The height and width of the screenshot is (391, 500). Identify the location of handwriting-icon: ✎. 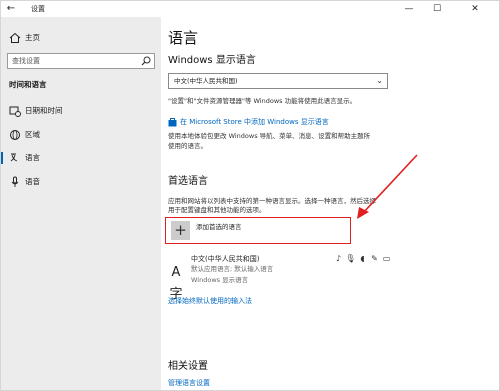
(374, 258).